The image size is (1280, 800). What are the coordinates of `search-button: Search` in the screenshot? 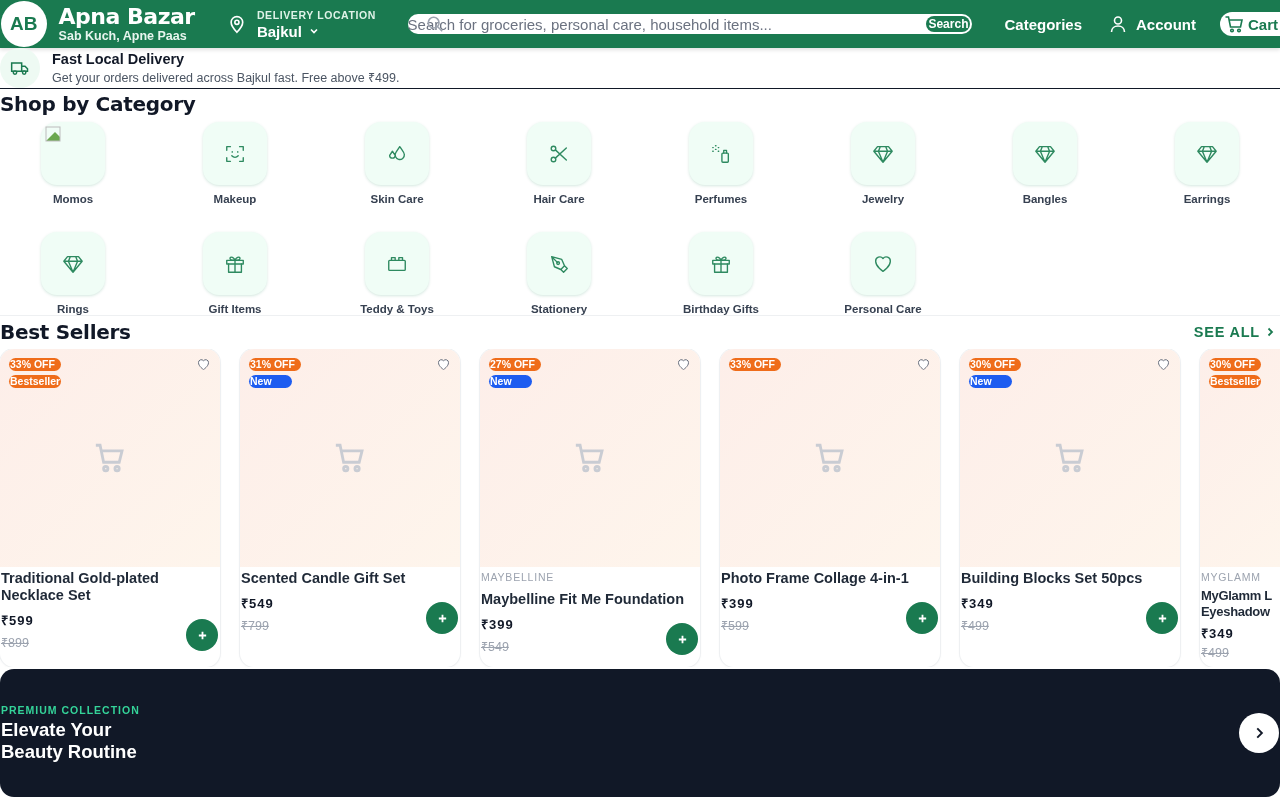 It's located at (948, 24).